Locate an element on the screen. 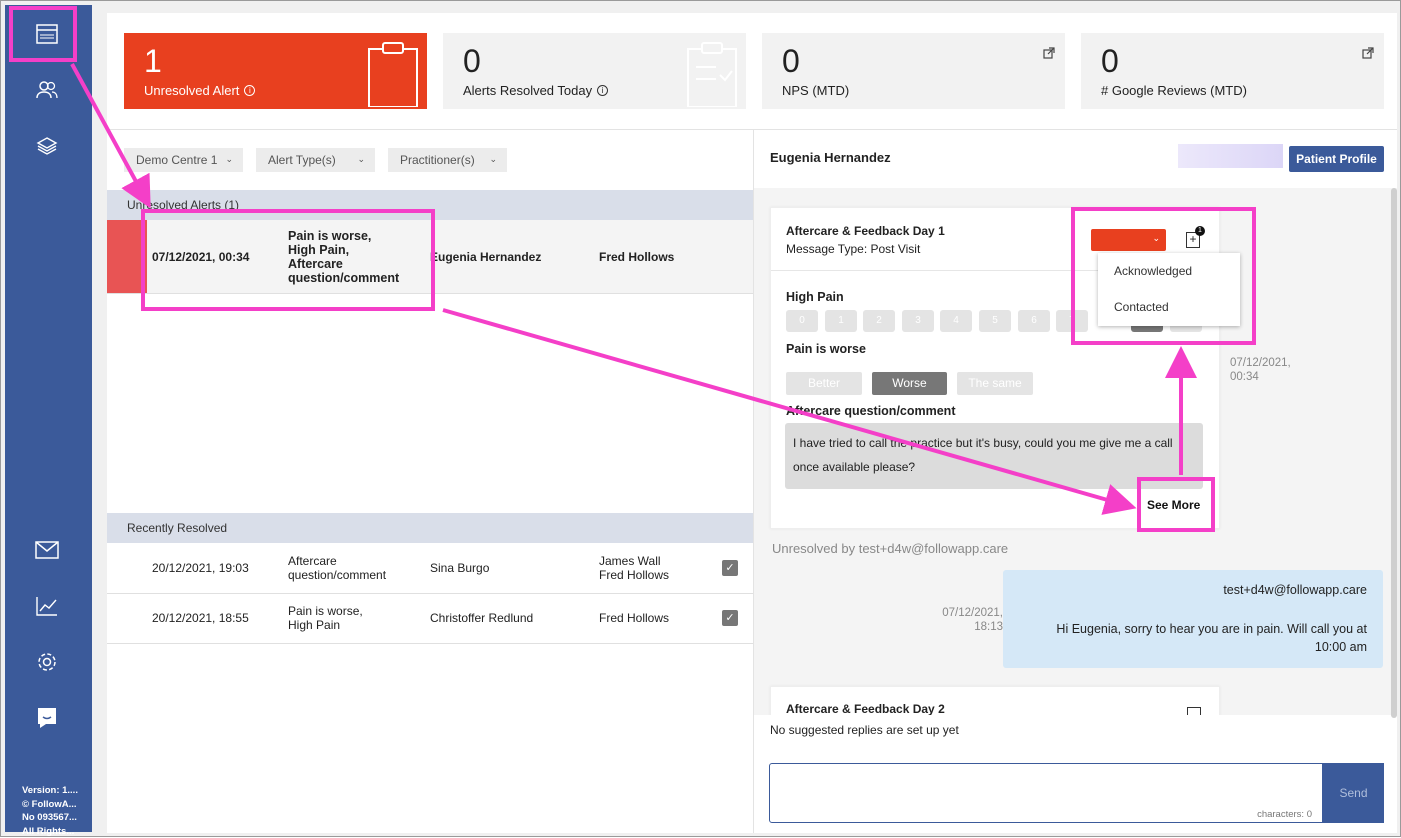  kpi-nps: 0 NPS (MTD) is located at coordinates (913, 71).